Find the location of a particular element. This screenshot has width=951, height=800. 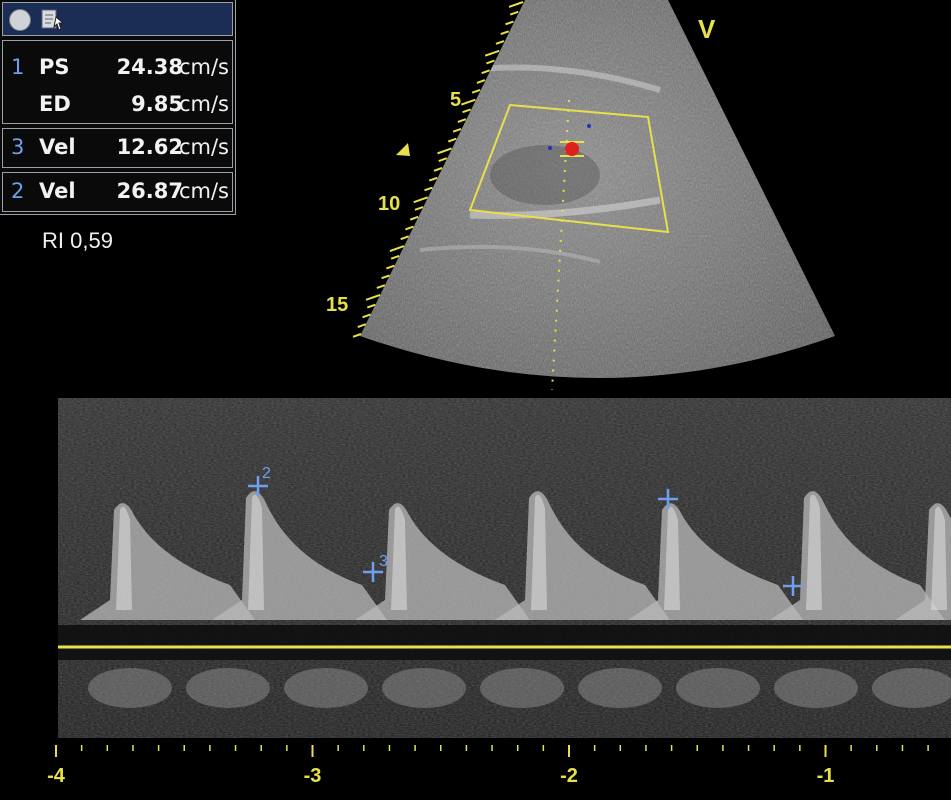

orientation-marker: V is located at coordinates (707, 29).